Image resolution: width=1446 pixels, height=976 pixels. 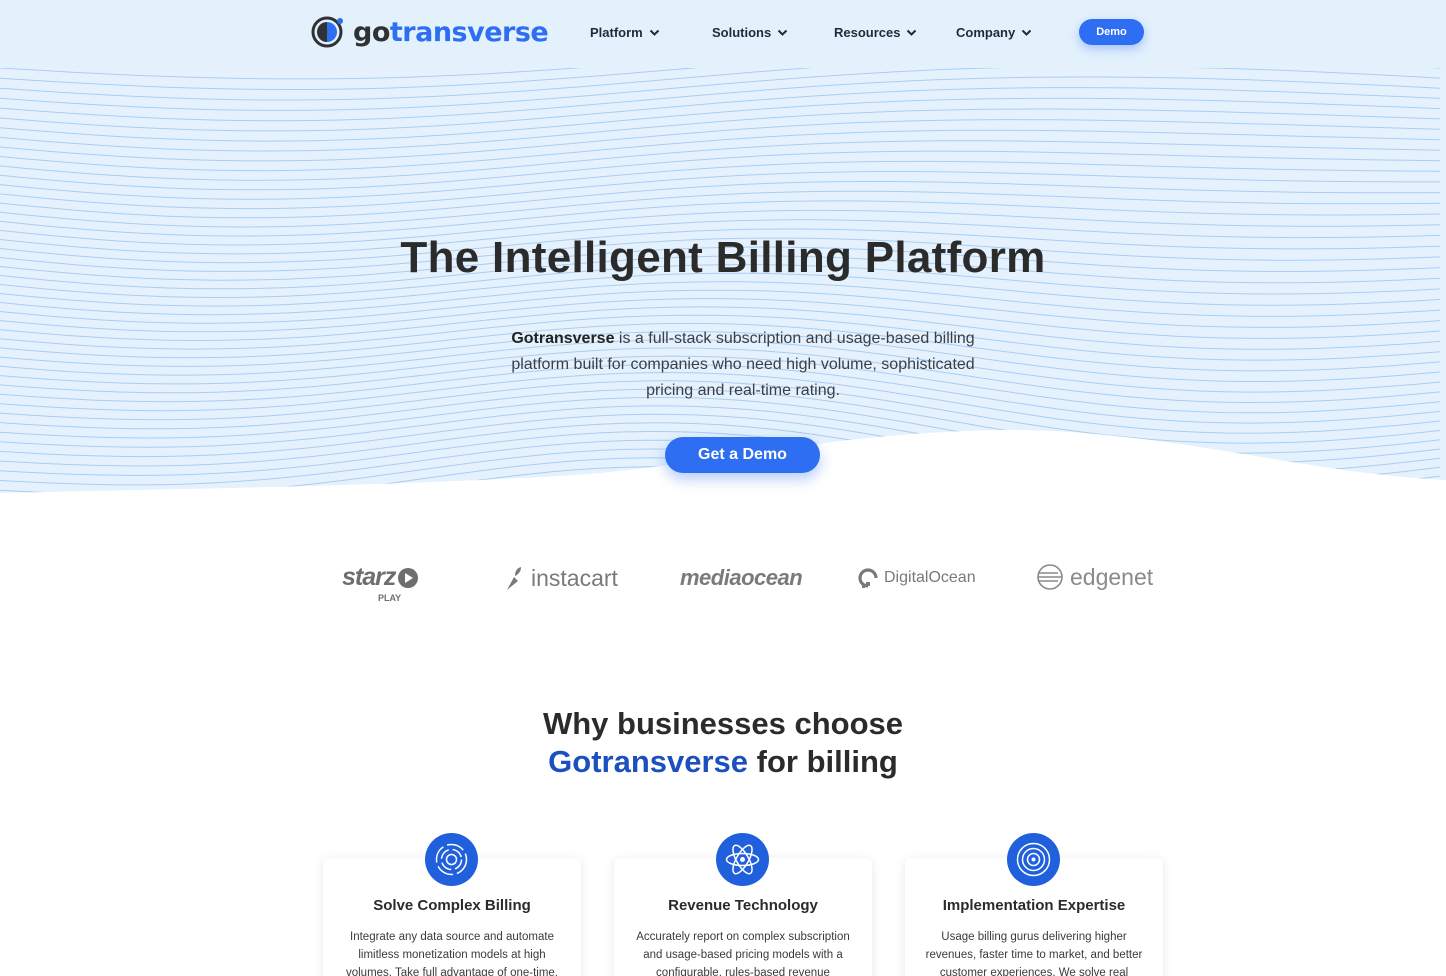 I want to click on nav-resources-label: Resources, so click(x=867, y=32).